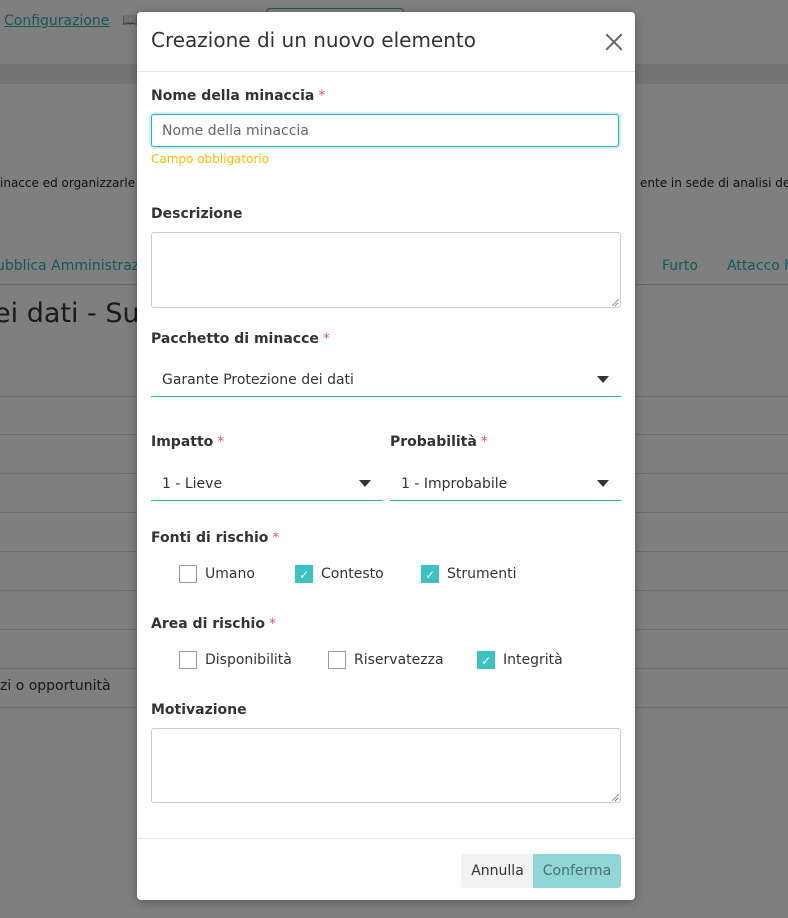  I want to click on confirm-button: Conferma, so click(577, 871).